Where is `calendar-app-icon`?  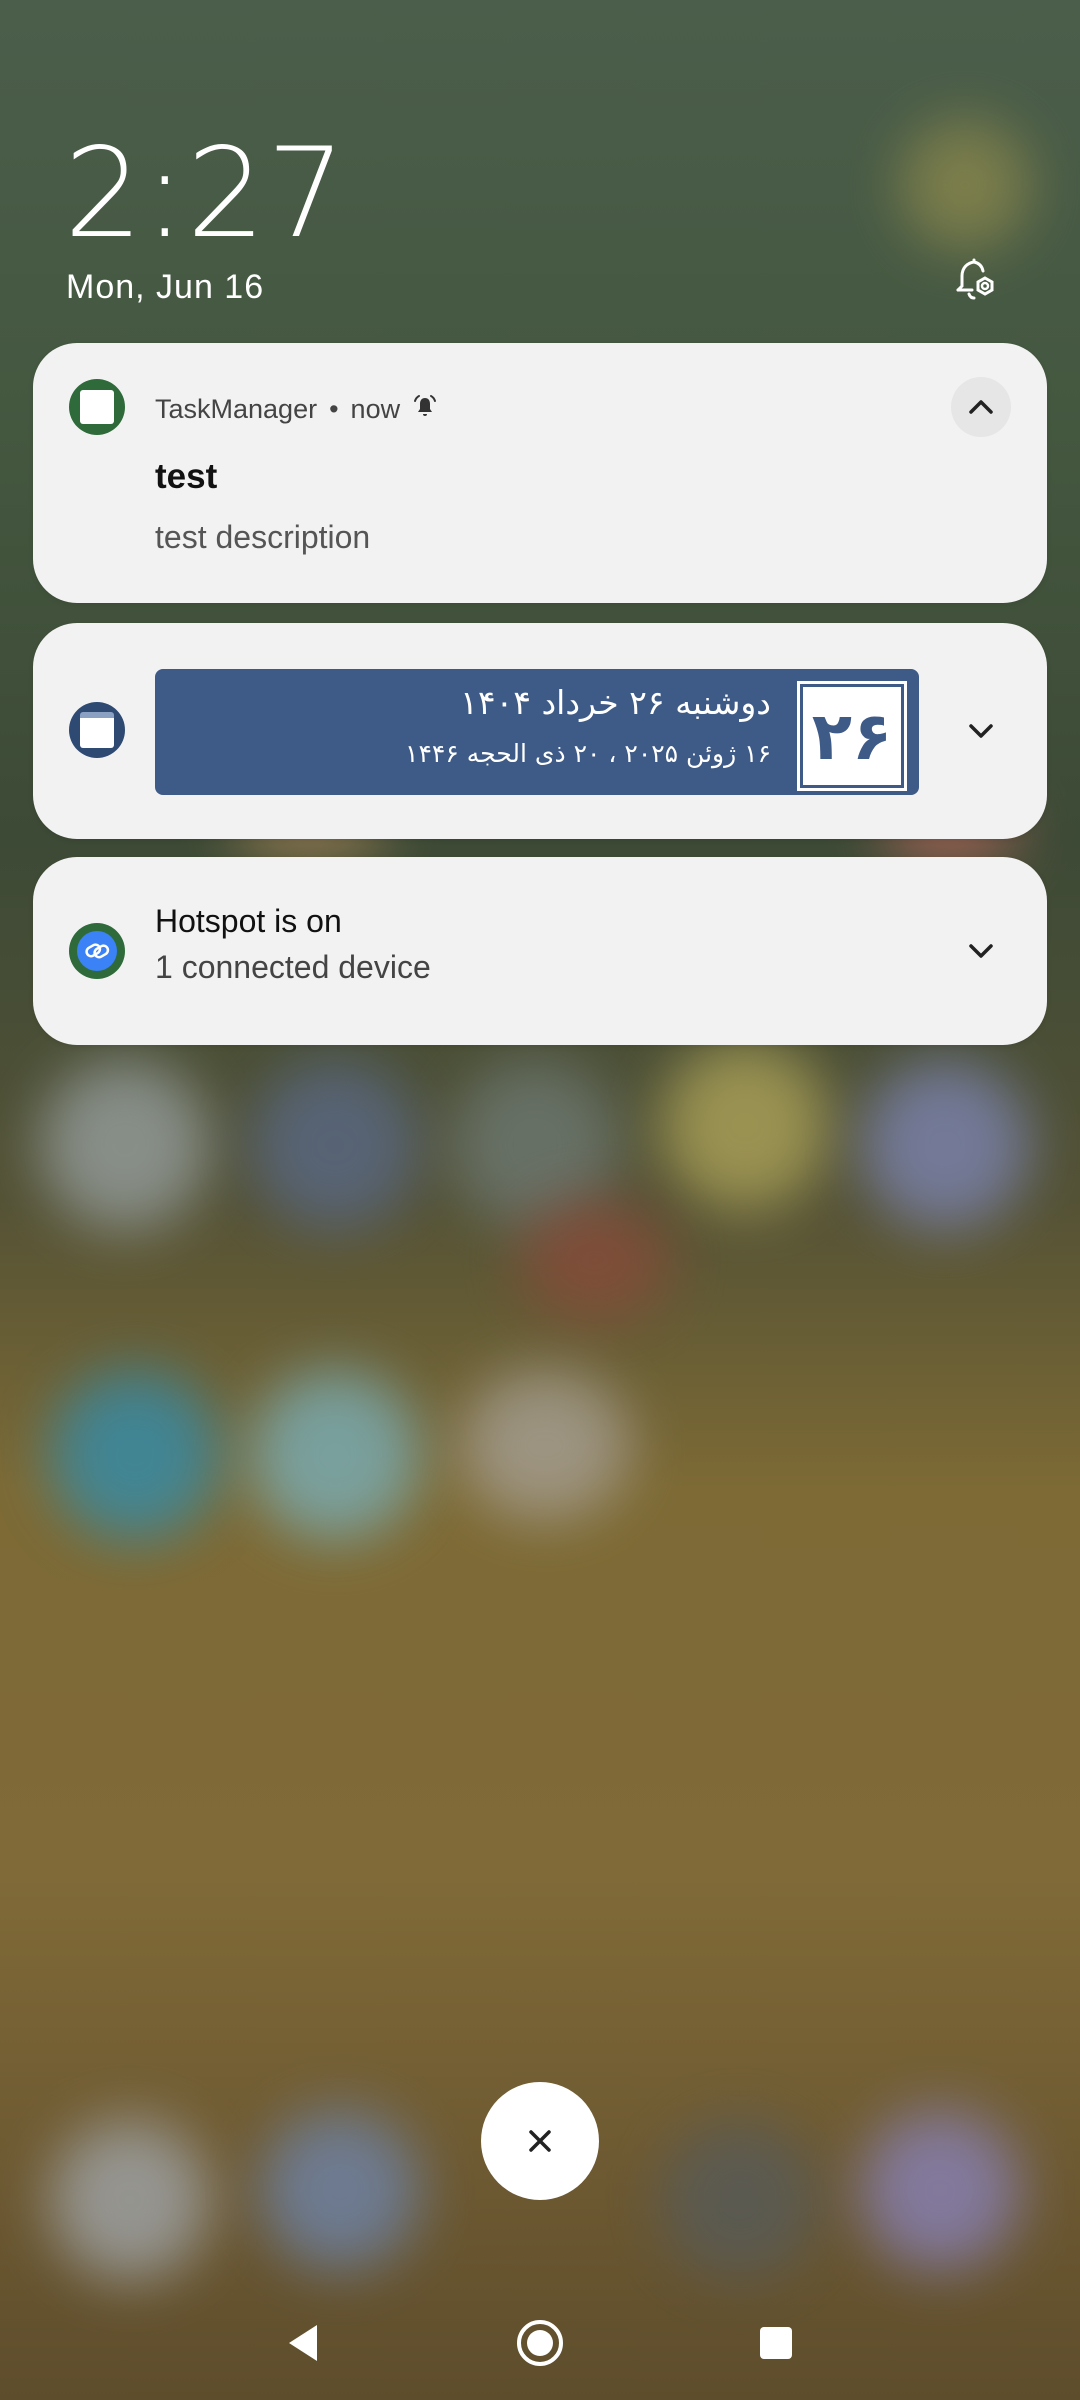
calendar-app-icon is located at coordinates (97, 730).